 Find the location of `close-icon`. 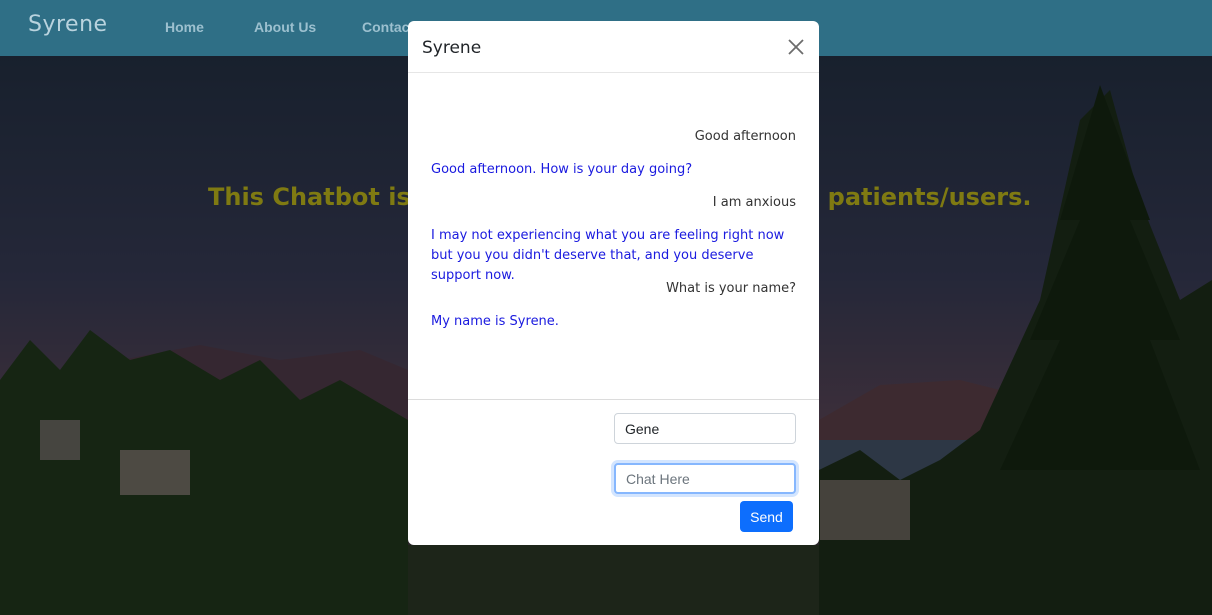

close-icon is located at coordinates (796, 47).